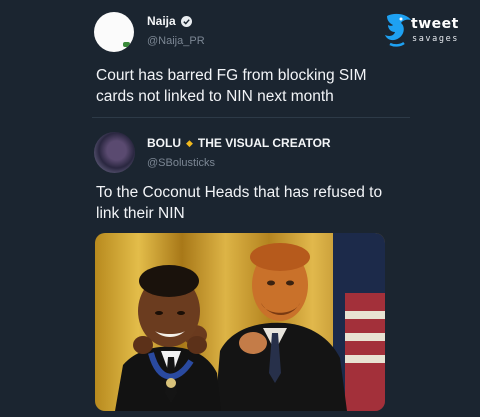 The width and height of the screenshot is (480, 417). Describe the element at coordinates (189, 142) in the screenshot. I see `diamond-icon: ◆` at that location.